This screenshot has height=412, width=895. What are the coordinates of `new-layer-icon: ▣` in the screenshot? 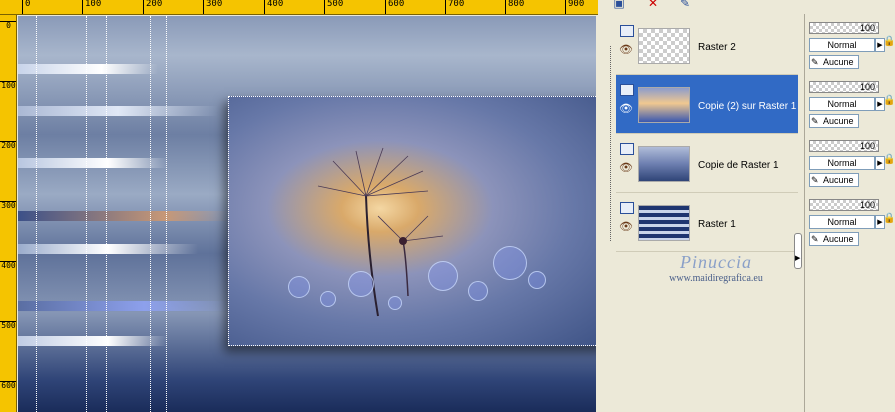 It's located at (619, 5).